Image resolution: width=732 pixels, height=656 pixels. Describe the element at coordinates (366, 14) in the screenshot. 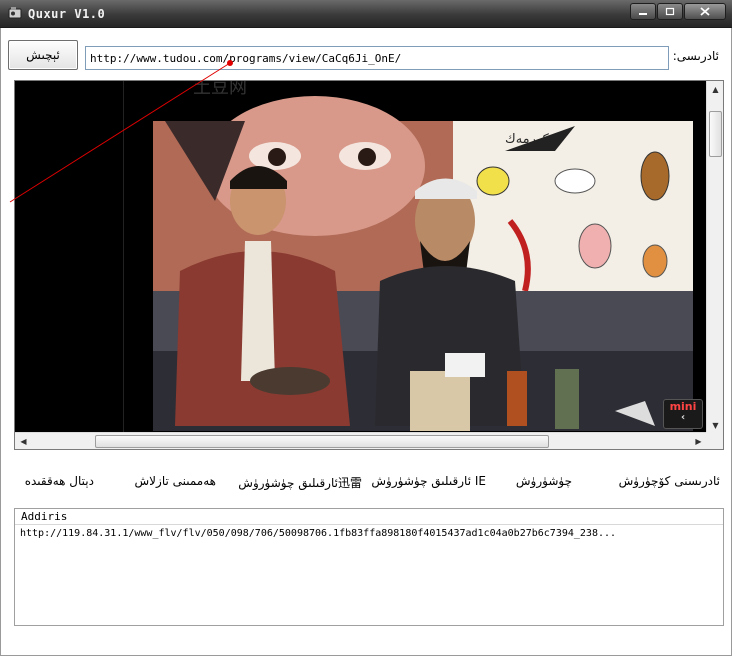

I see `title-bar: Quxur V1.0` at that location.